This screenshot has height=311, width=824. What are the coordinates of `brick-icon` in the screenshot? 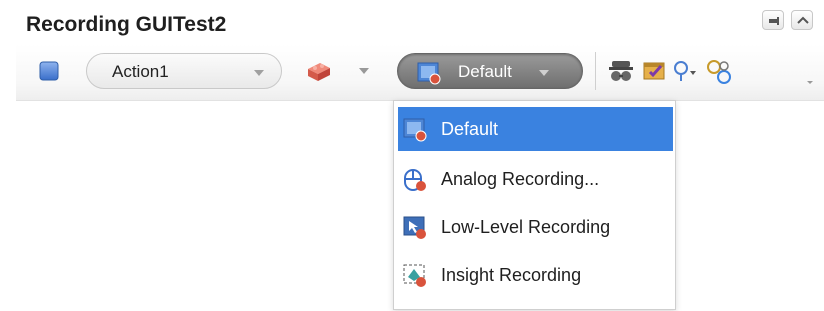 It's located at (319, 72).